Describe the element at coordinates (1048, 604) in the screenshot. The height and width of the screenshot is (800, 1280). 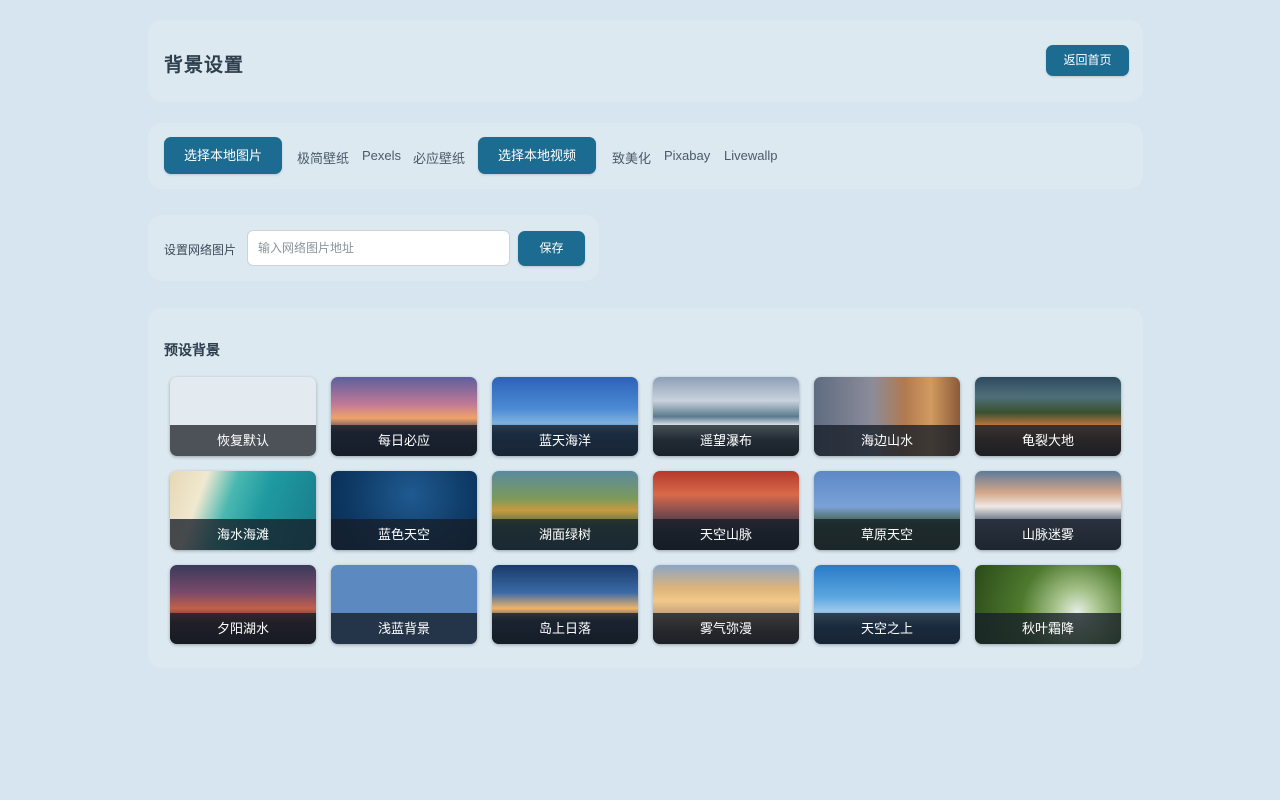
I see `preset-card-autumn-frost: 秋叶霜降` at that location.